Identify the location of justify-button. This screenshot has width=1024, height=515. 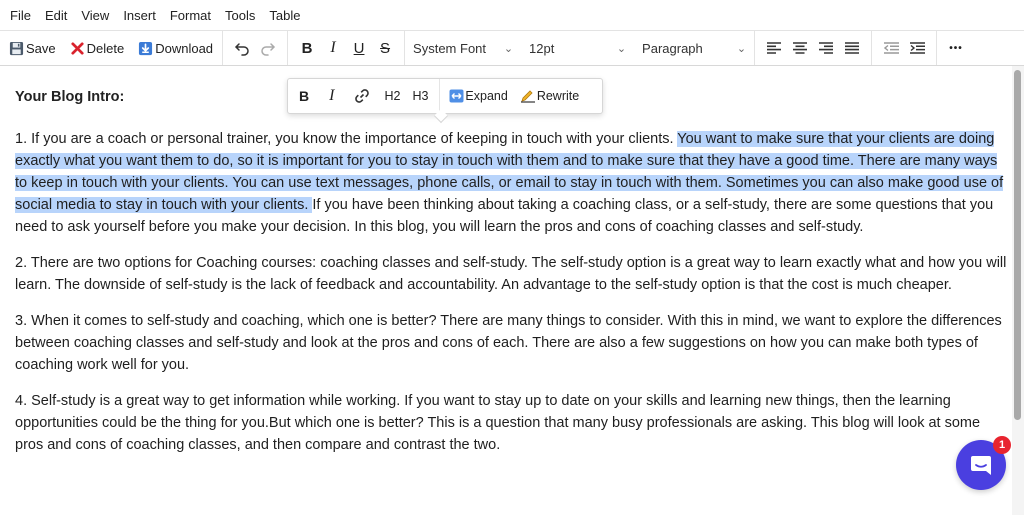
(852, 48).